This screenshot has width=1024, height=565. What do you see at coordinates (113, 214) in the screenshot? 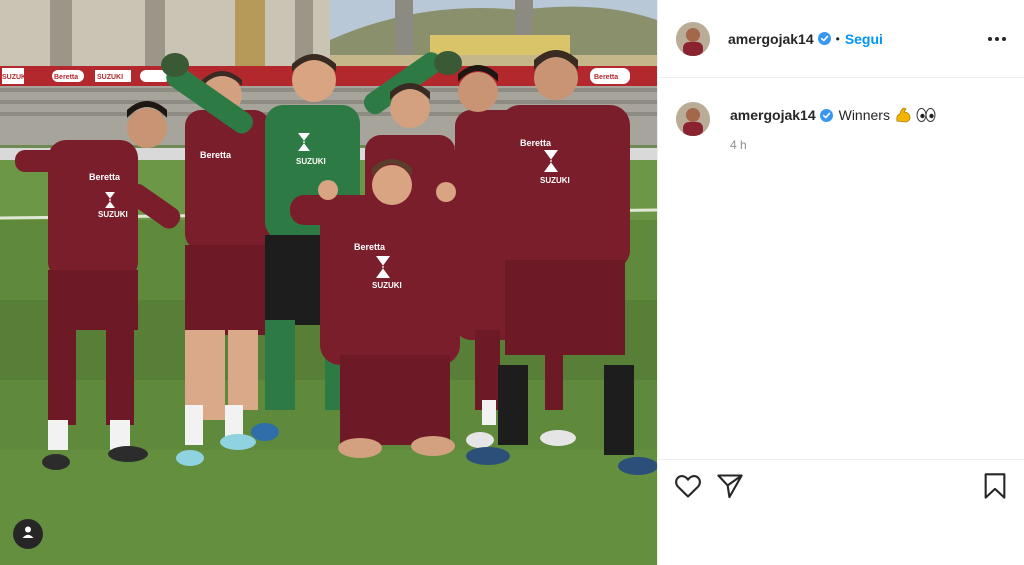
I see `jersey-brand-text-1: SUZUKI` at bounding box center [113, 214].